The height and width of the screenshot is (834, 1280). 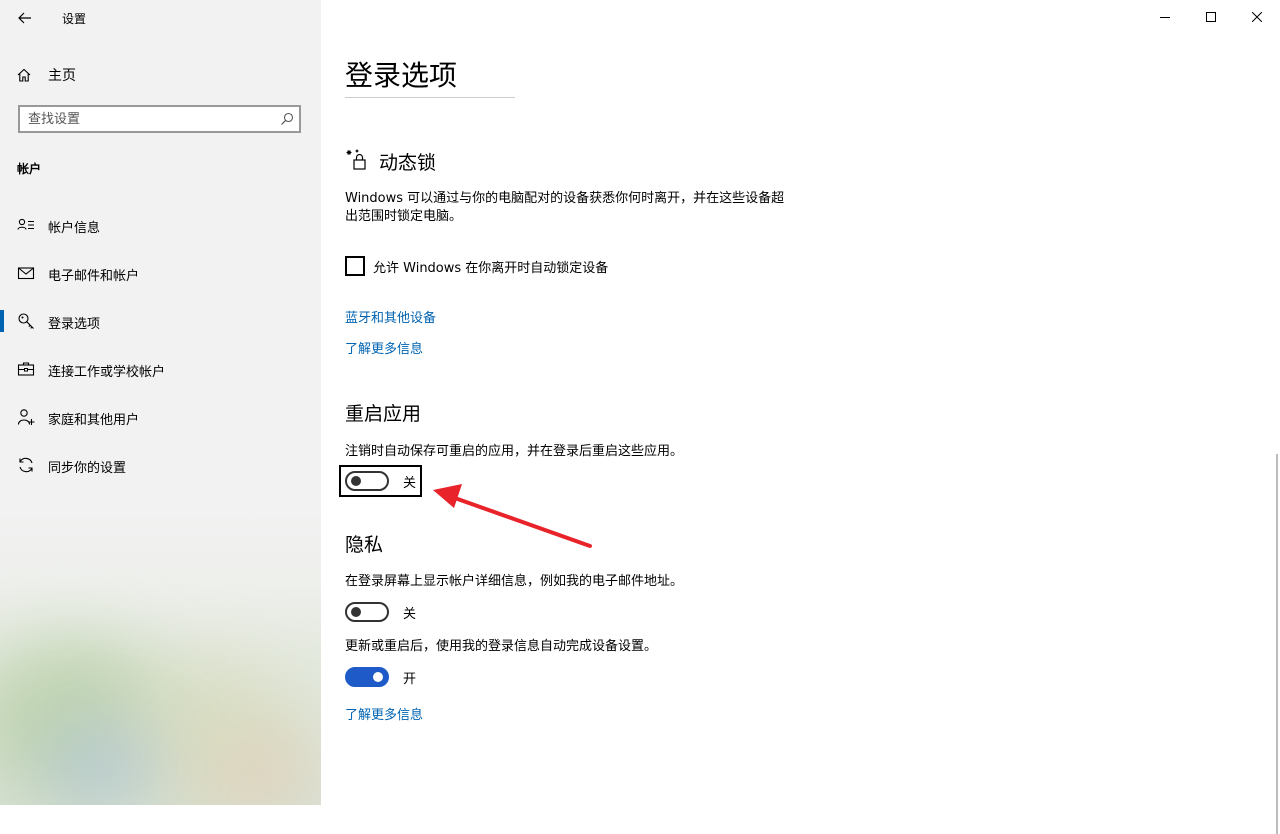 I want to click on person-card-icon, so click(x=25, y=224).